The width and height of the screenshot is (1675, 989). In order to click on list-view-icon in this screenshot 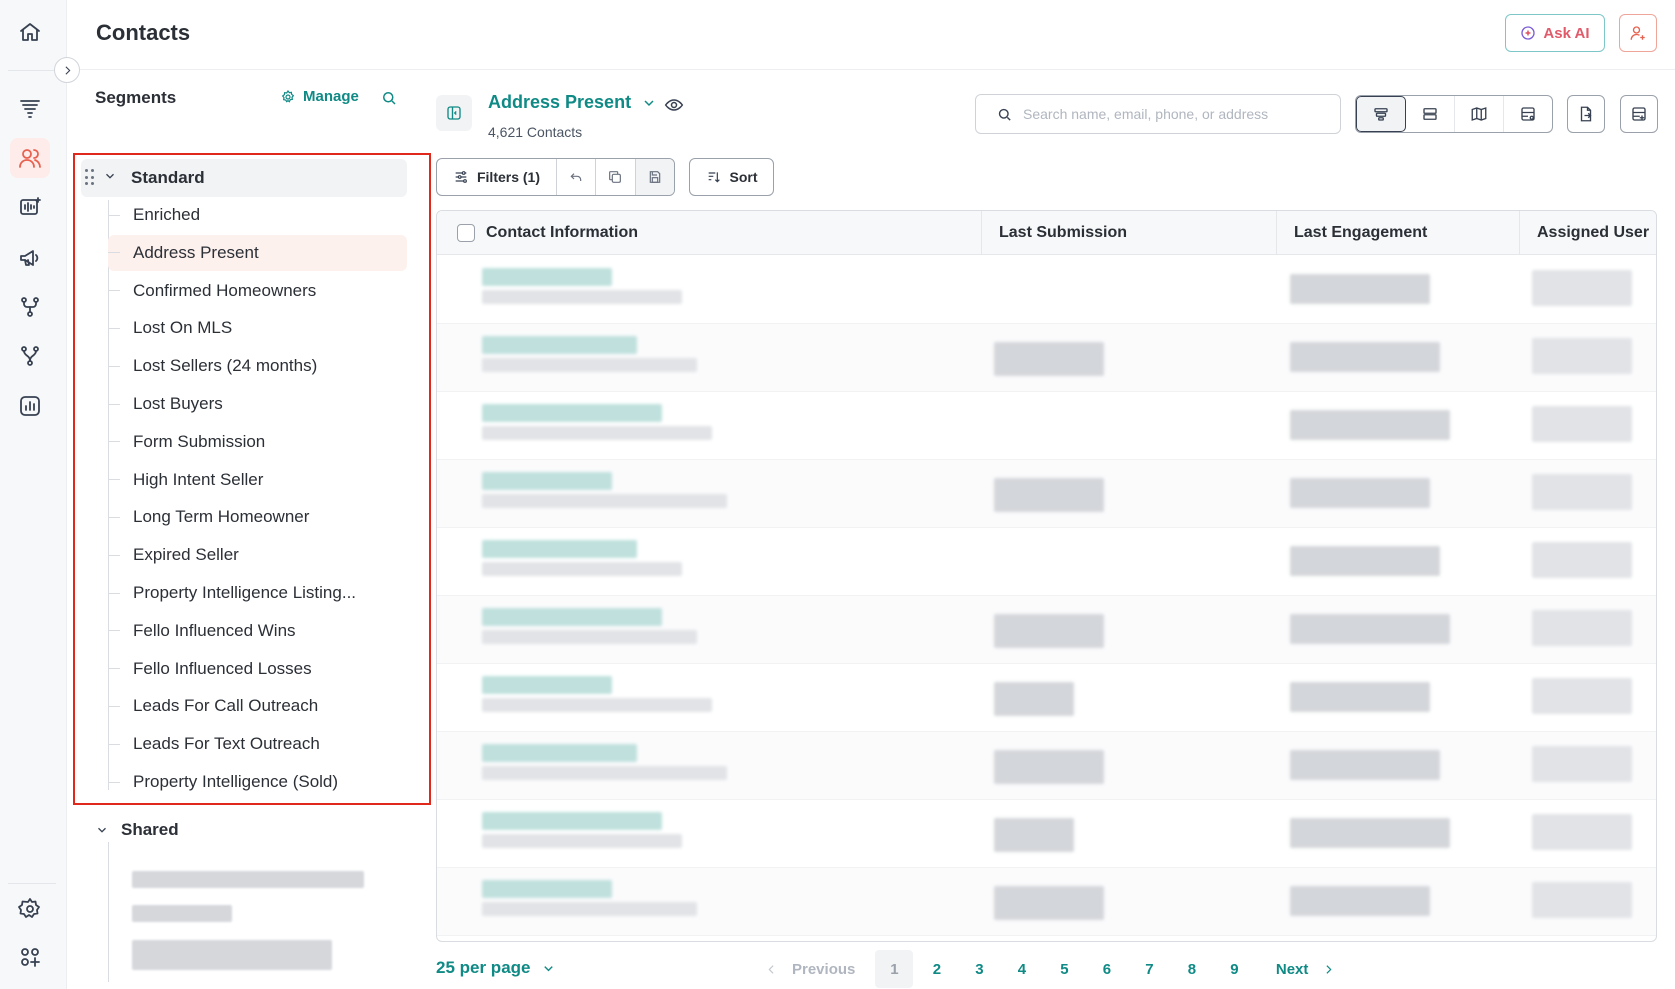, I will do `click(1430, 114)`.